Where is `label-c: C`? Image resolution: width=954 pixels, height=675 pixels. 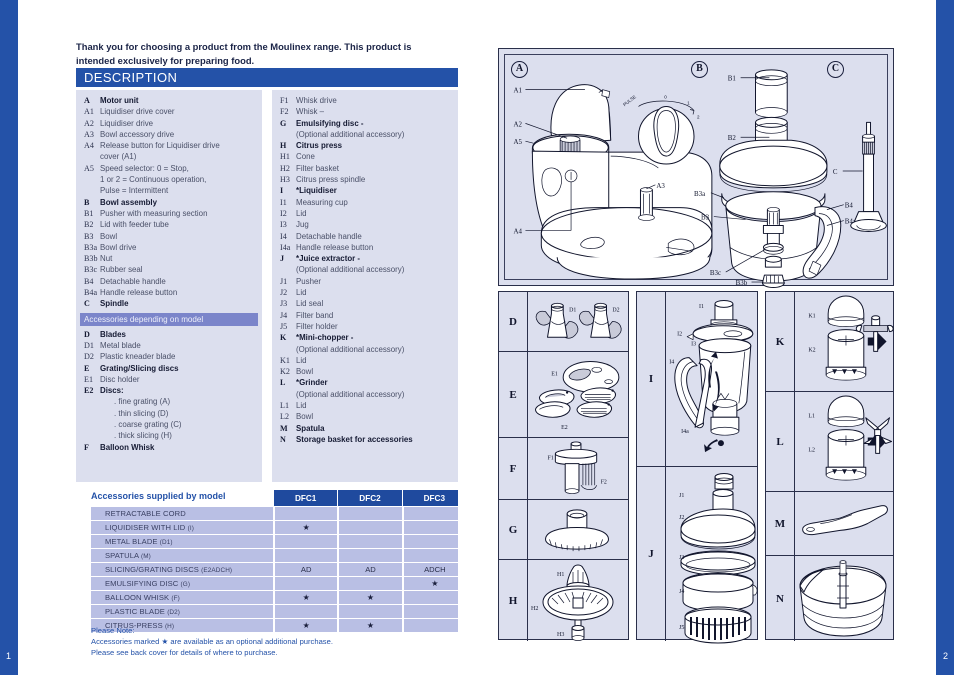
label-c: C is located at coordinates (835, 172).